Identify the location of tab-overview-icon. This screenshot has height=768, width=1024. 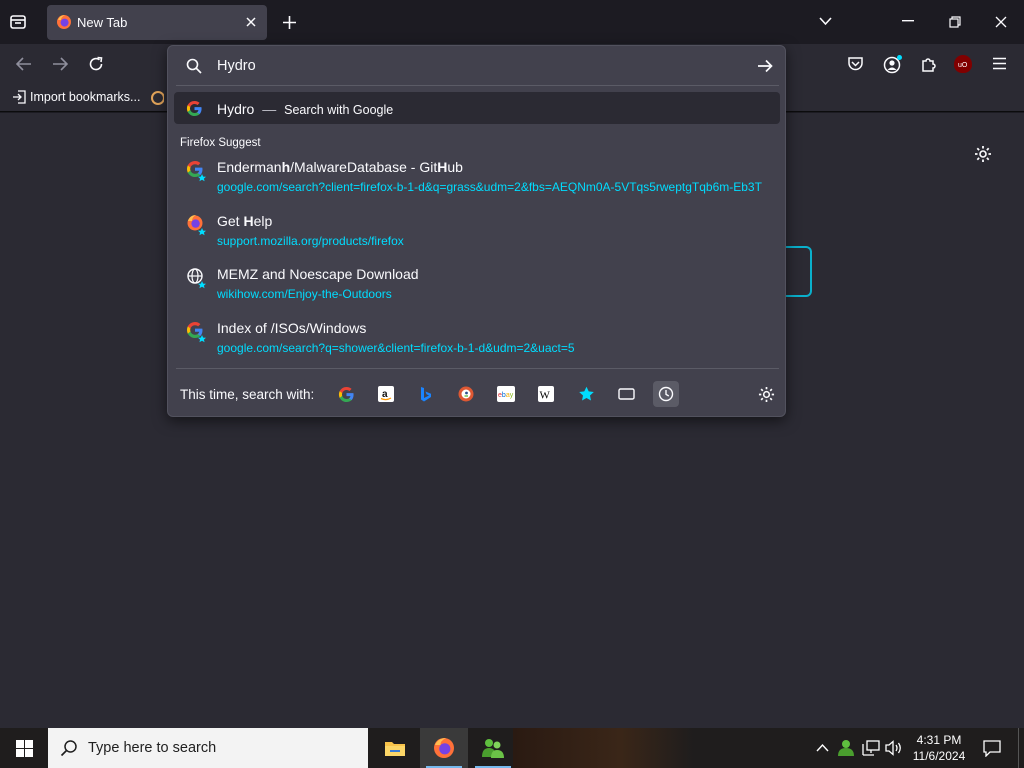
(18, 22).